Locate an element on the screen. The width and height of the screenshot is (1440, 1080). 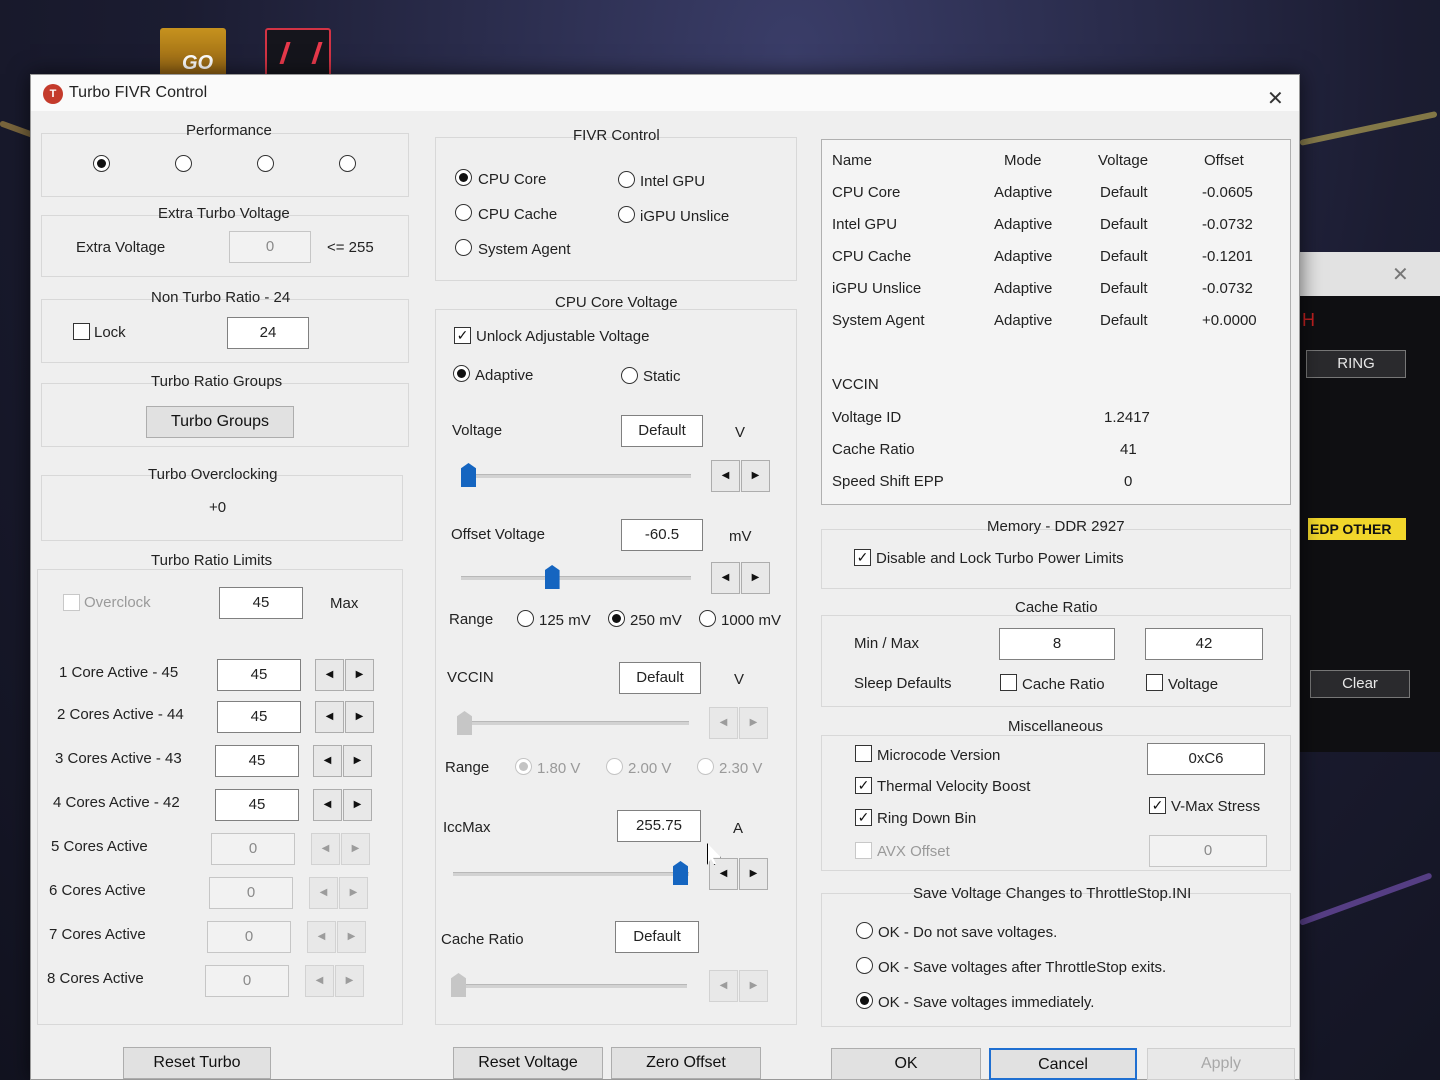
range-125-radio is located at coordinates (525, 618).